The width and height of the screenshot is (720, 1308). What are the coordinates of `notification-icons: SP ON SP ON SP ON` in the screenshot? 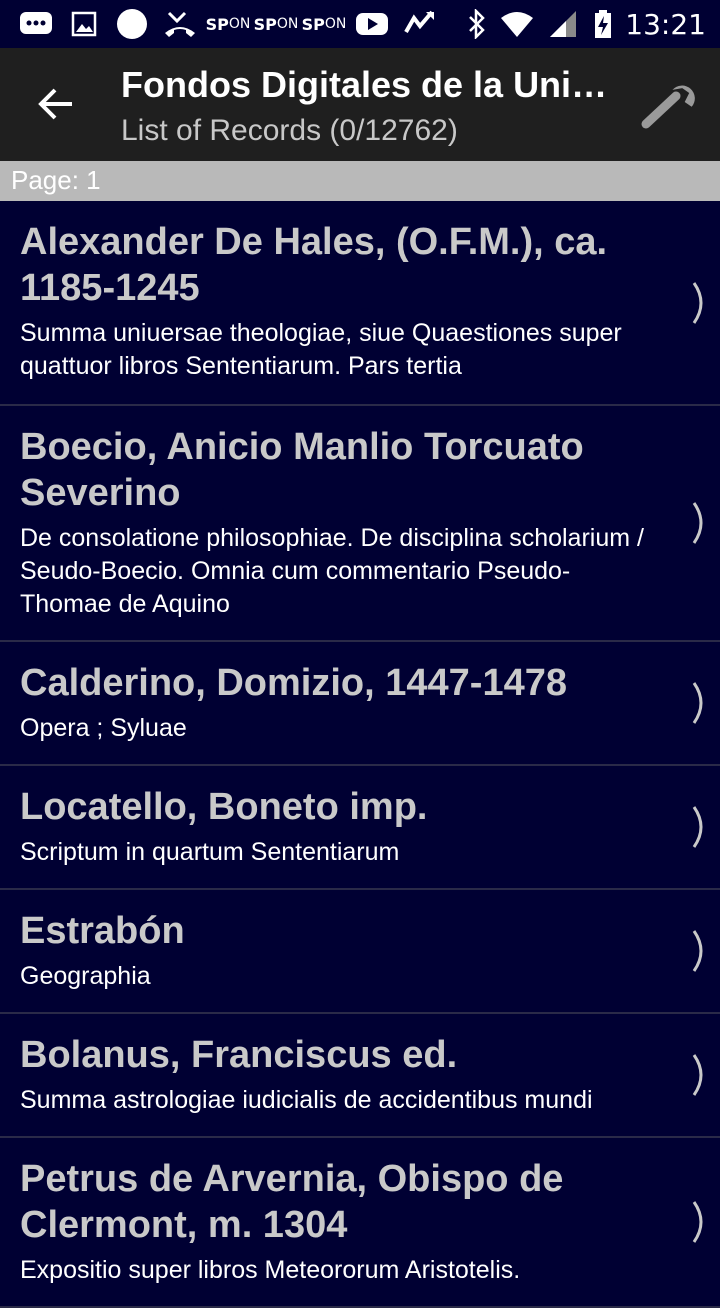 It's located at (228, 24).